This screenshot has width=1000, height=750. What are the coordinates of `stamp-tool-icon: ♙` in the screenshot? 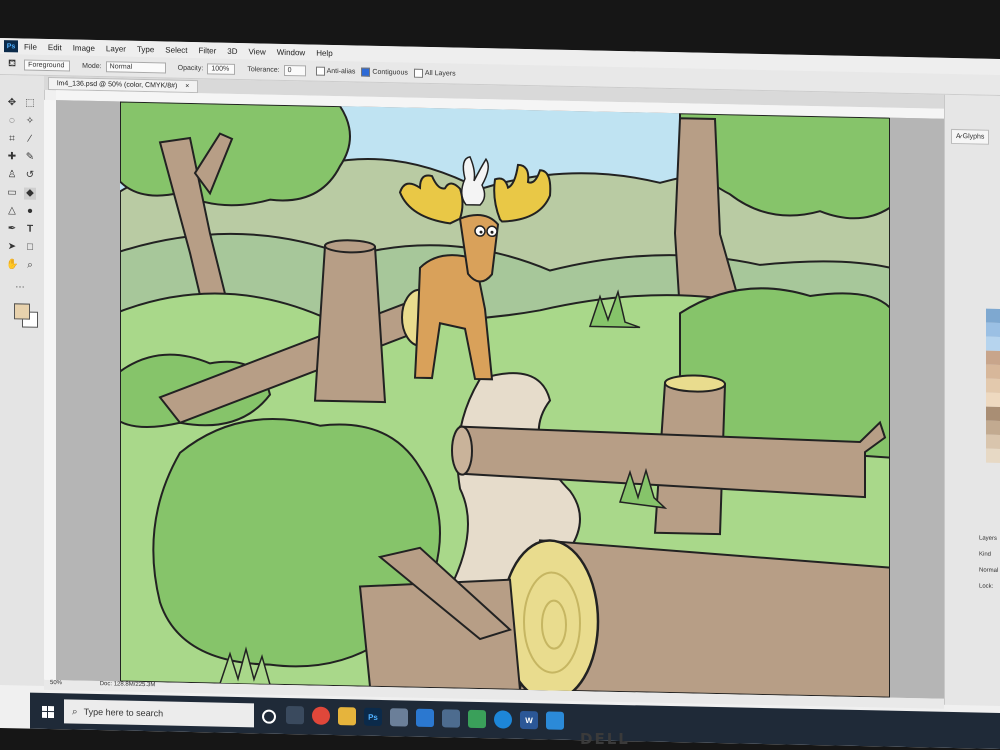 It's located at (12, 175).